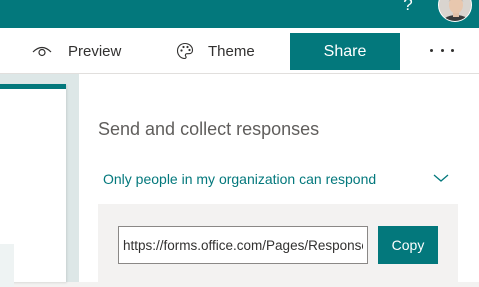 The height and width of the screenshot is (287, 479). What do you see at coordinates (185, 51) in the screenshot?
I see `palette-icon` at bounding box center [185, 51].